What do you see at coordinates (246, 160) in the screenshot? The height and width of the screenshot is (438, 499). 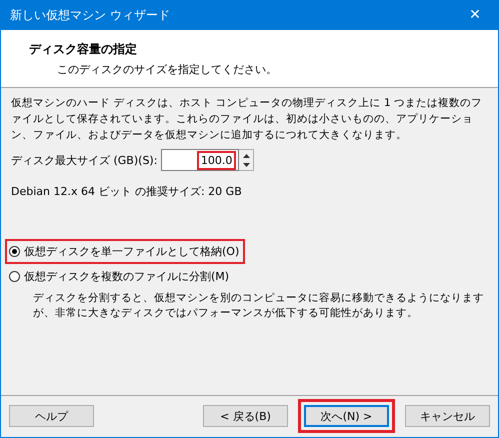 I see `spinner-buttons` at bounding box center [246, 160].